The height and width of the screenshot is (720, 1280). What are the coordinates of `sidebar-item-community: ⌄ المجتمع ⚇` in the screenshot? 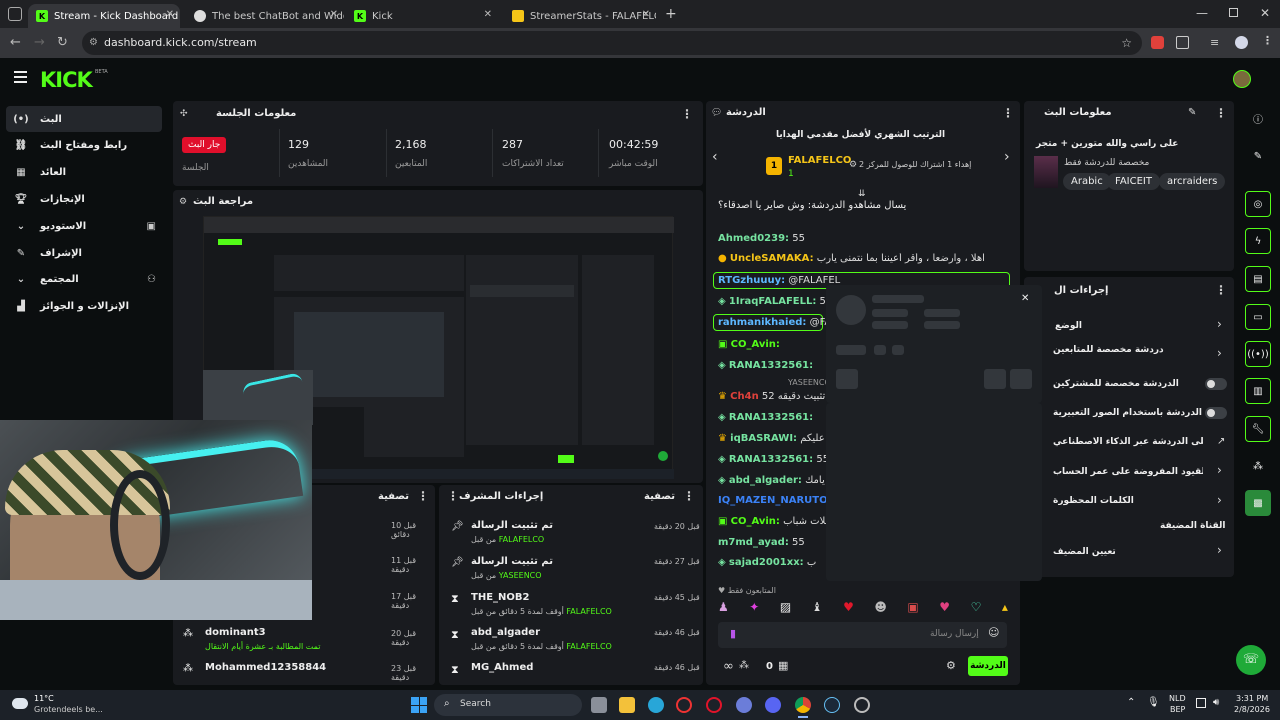 It's located at (84, 279).